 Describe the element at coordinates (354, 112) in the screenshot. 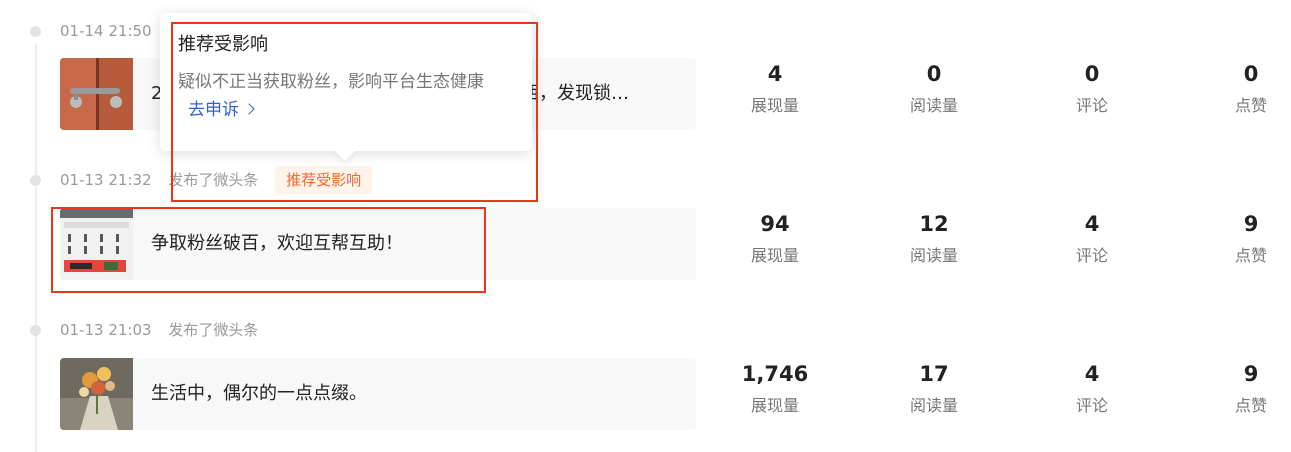

I see `annotation-box-tooltip` at that location.